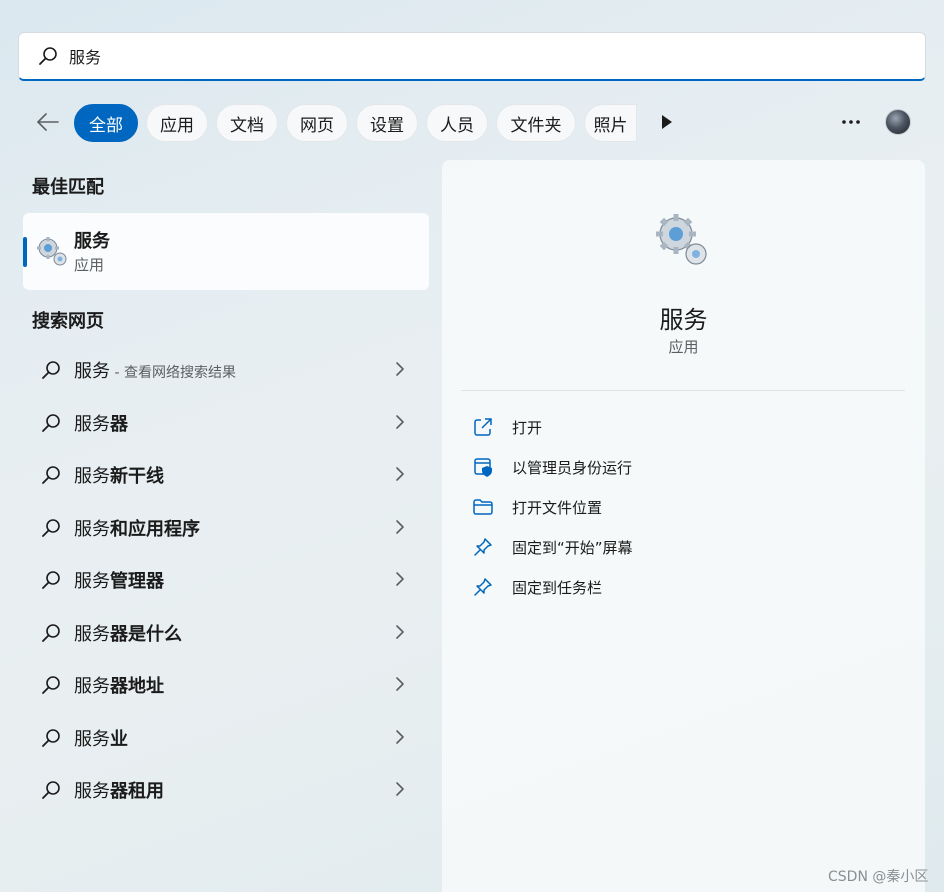  I want to click on web-result-text: 服务新干线, so click(119, 475).